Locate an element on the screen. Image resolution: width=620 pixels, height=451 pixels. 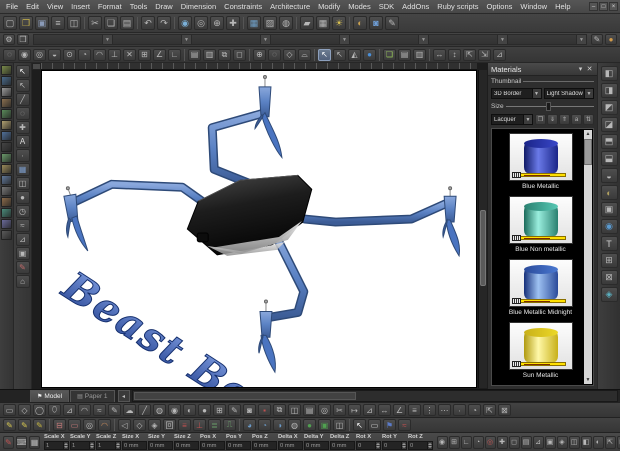
pencil-yellow-icon: ✎ is located at coordinates (9, 425).